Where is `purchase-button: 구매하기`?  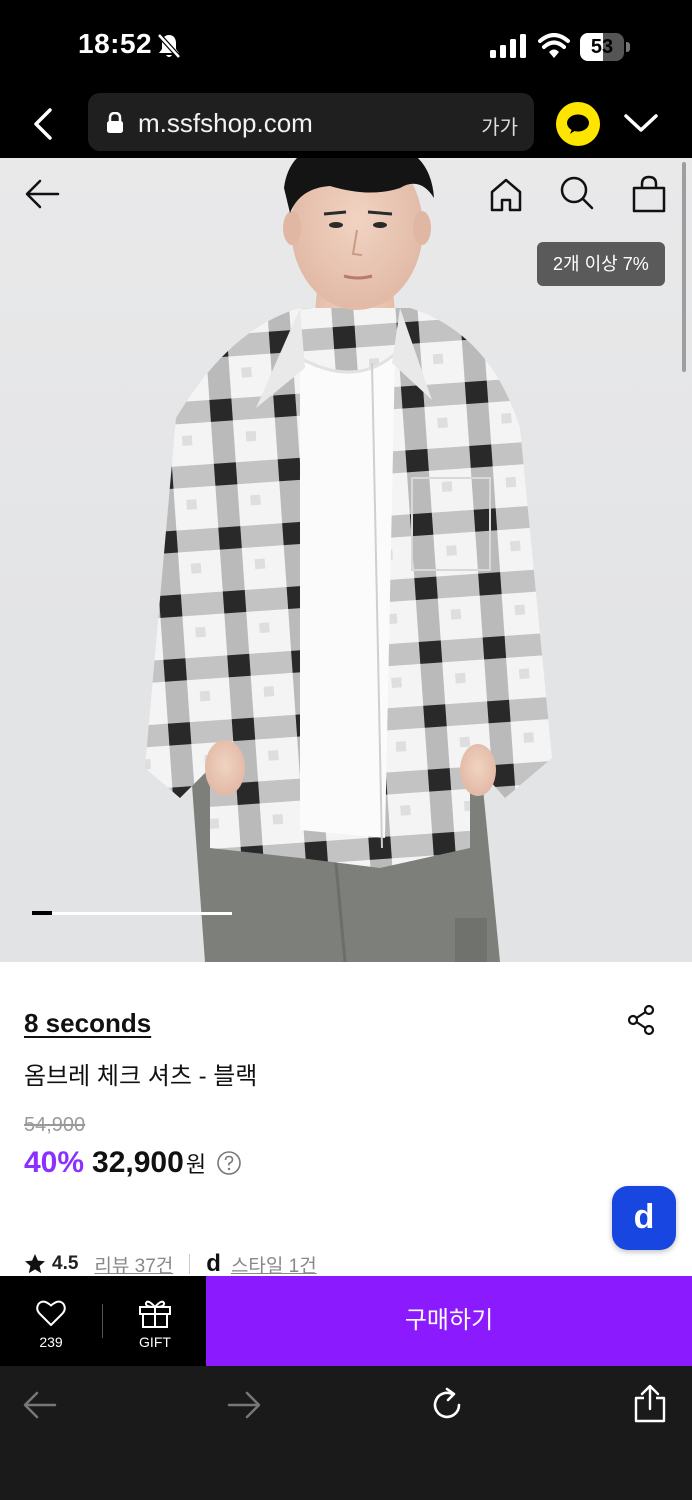 purchase-button: 구매하기 is located at coordinates (449, 1321).